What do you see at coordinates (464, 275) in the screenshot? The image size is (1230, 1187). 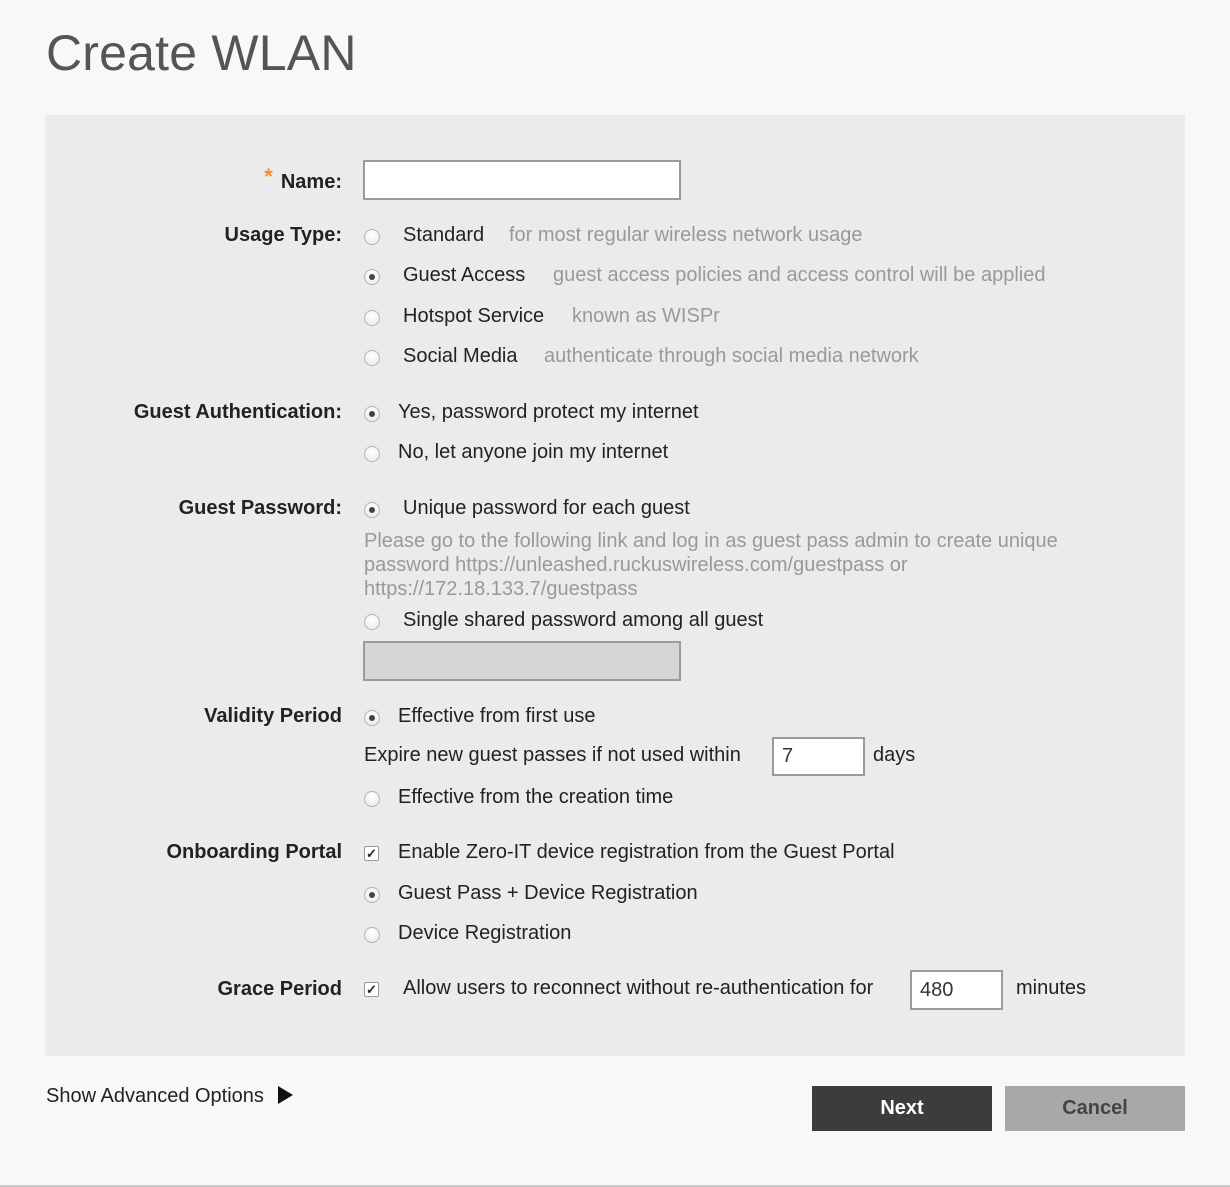 I see `usage-guest-access-label: Guest Access` at bounding box center [464, 275].